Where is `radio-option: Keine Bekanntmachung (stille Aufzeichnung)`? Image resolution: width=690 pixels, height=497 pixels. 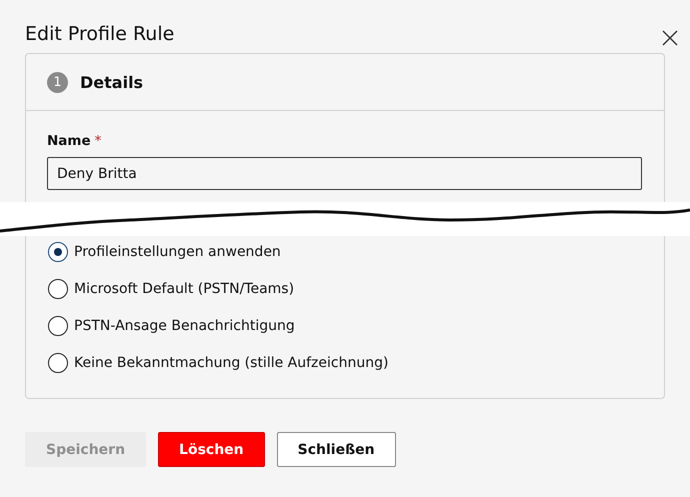
radio-option: Keine Bekanntmachung (stille Aufzeichnung) is located at coordinates (345, 362).